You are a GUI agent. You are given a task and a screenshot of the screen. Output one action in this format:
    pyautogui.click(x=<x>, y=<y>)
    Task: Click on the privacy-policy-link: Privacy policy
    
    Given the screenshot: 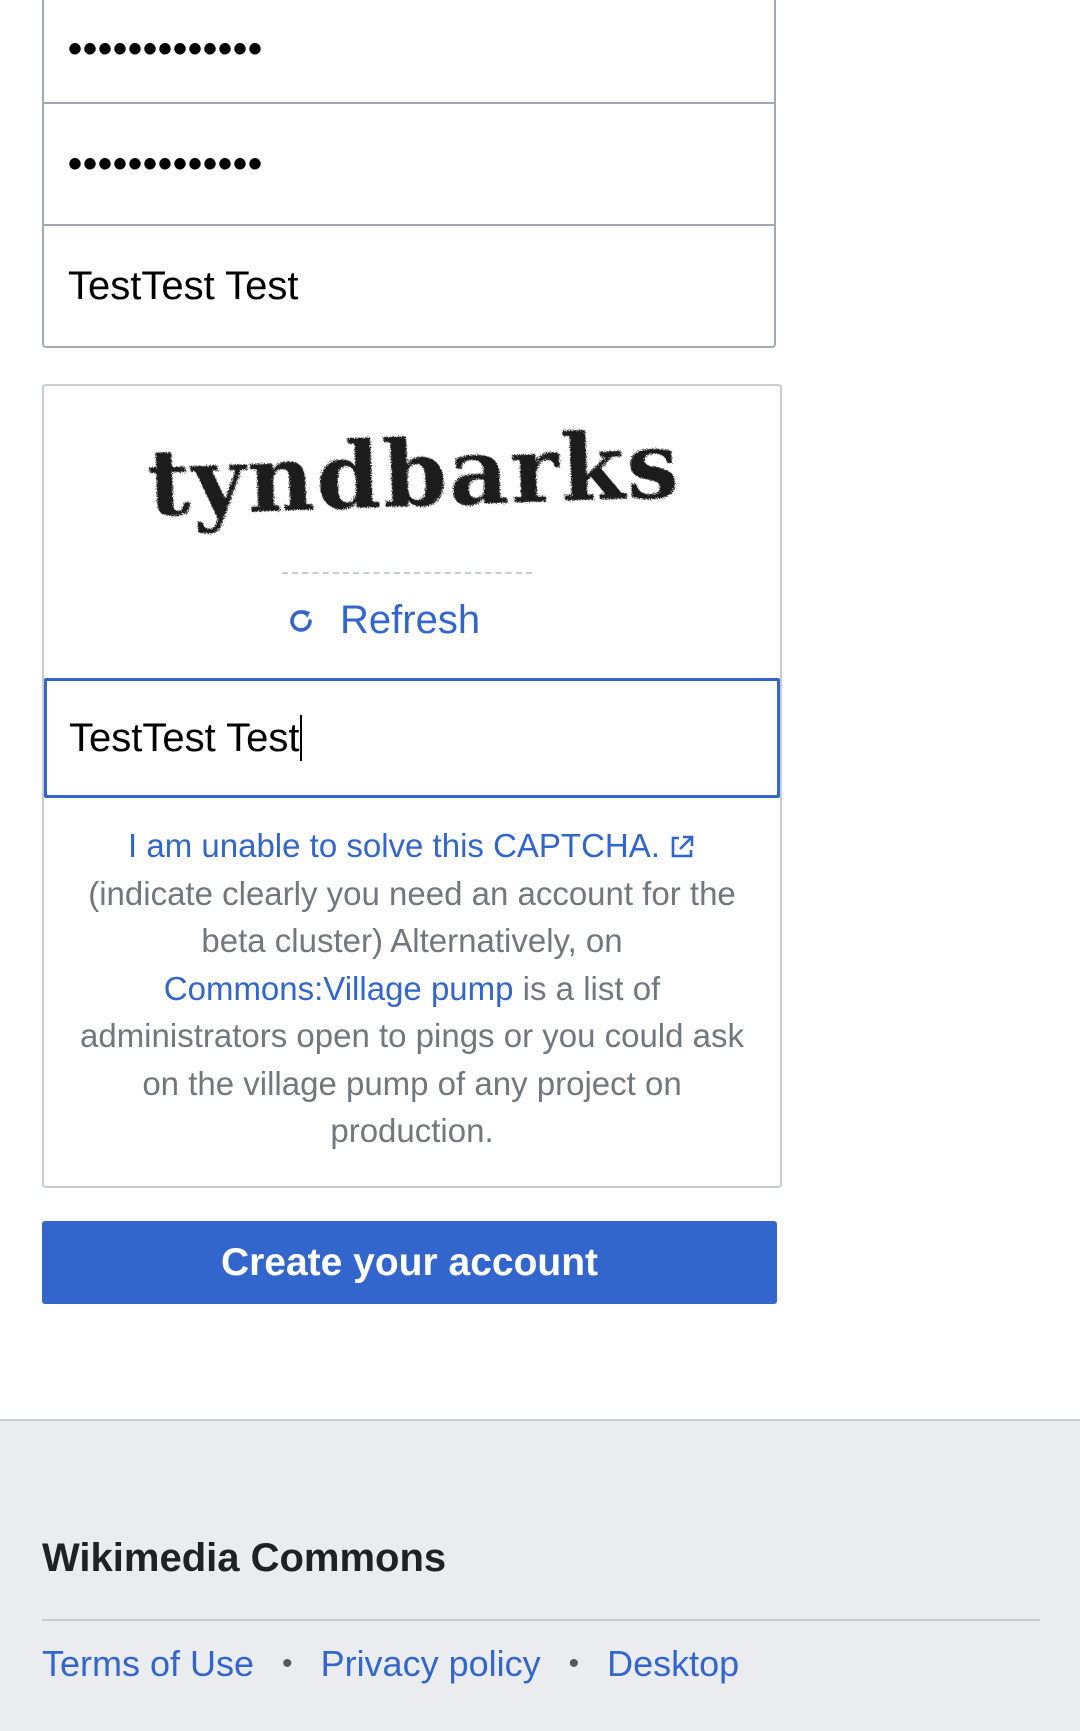 What is the action you would take?
    pyautogui.click(x=431, y=1664)
    